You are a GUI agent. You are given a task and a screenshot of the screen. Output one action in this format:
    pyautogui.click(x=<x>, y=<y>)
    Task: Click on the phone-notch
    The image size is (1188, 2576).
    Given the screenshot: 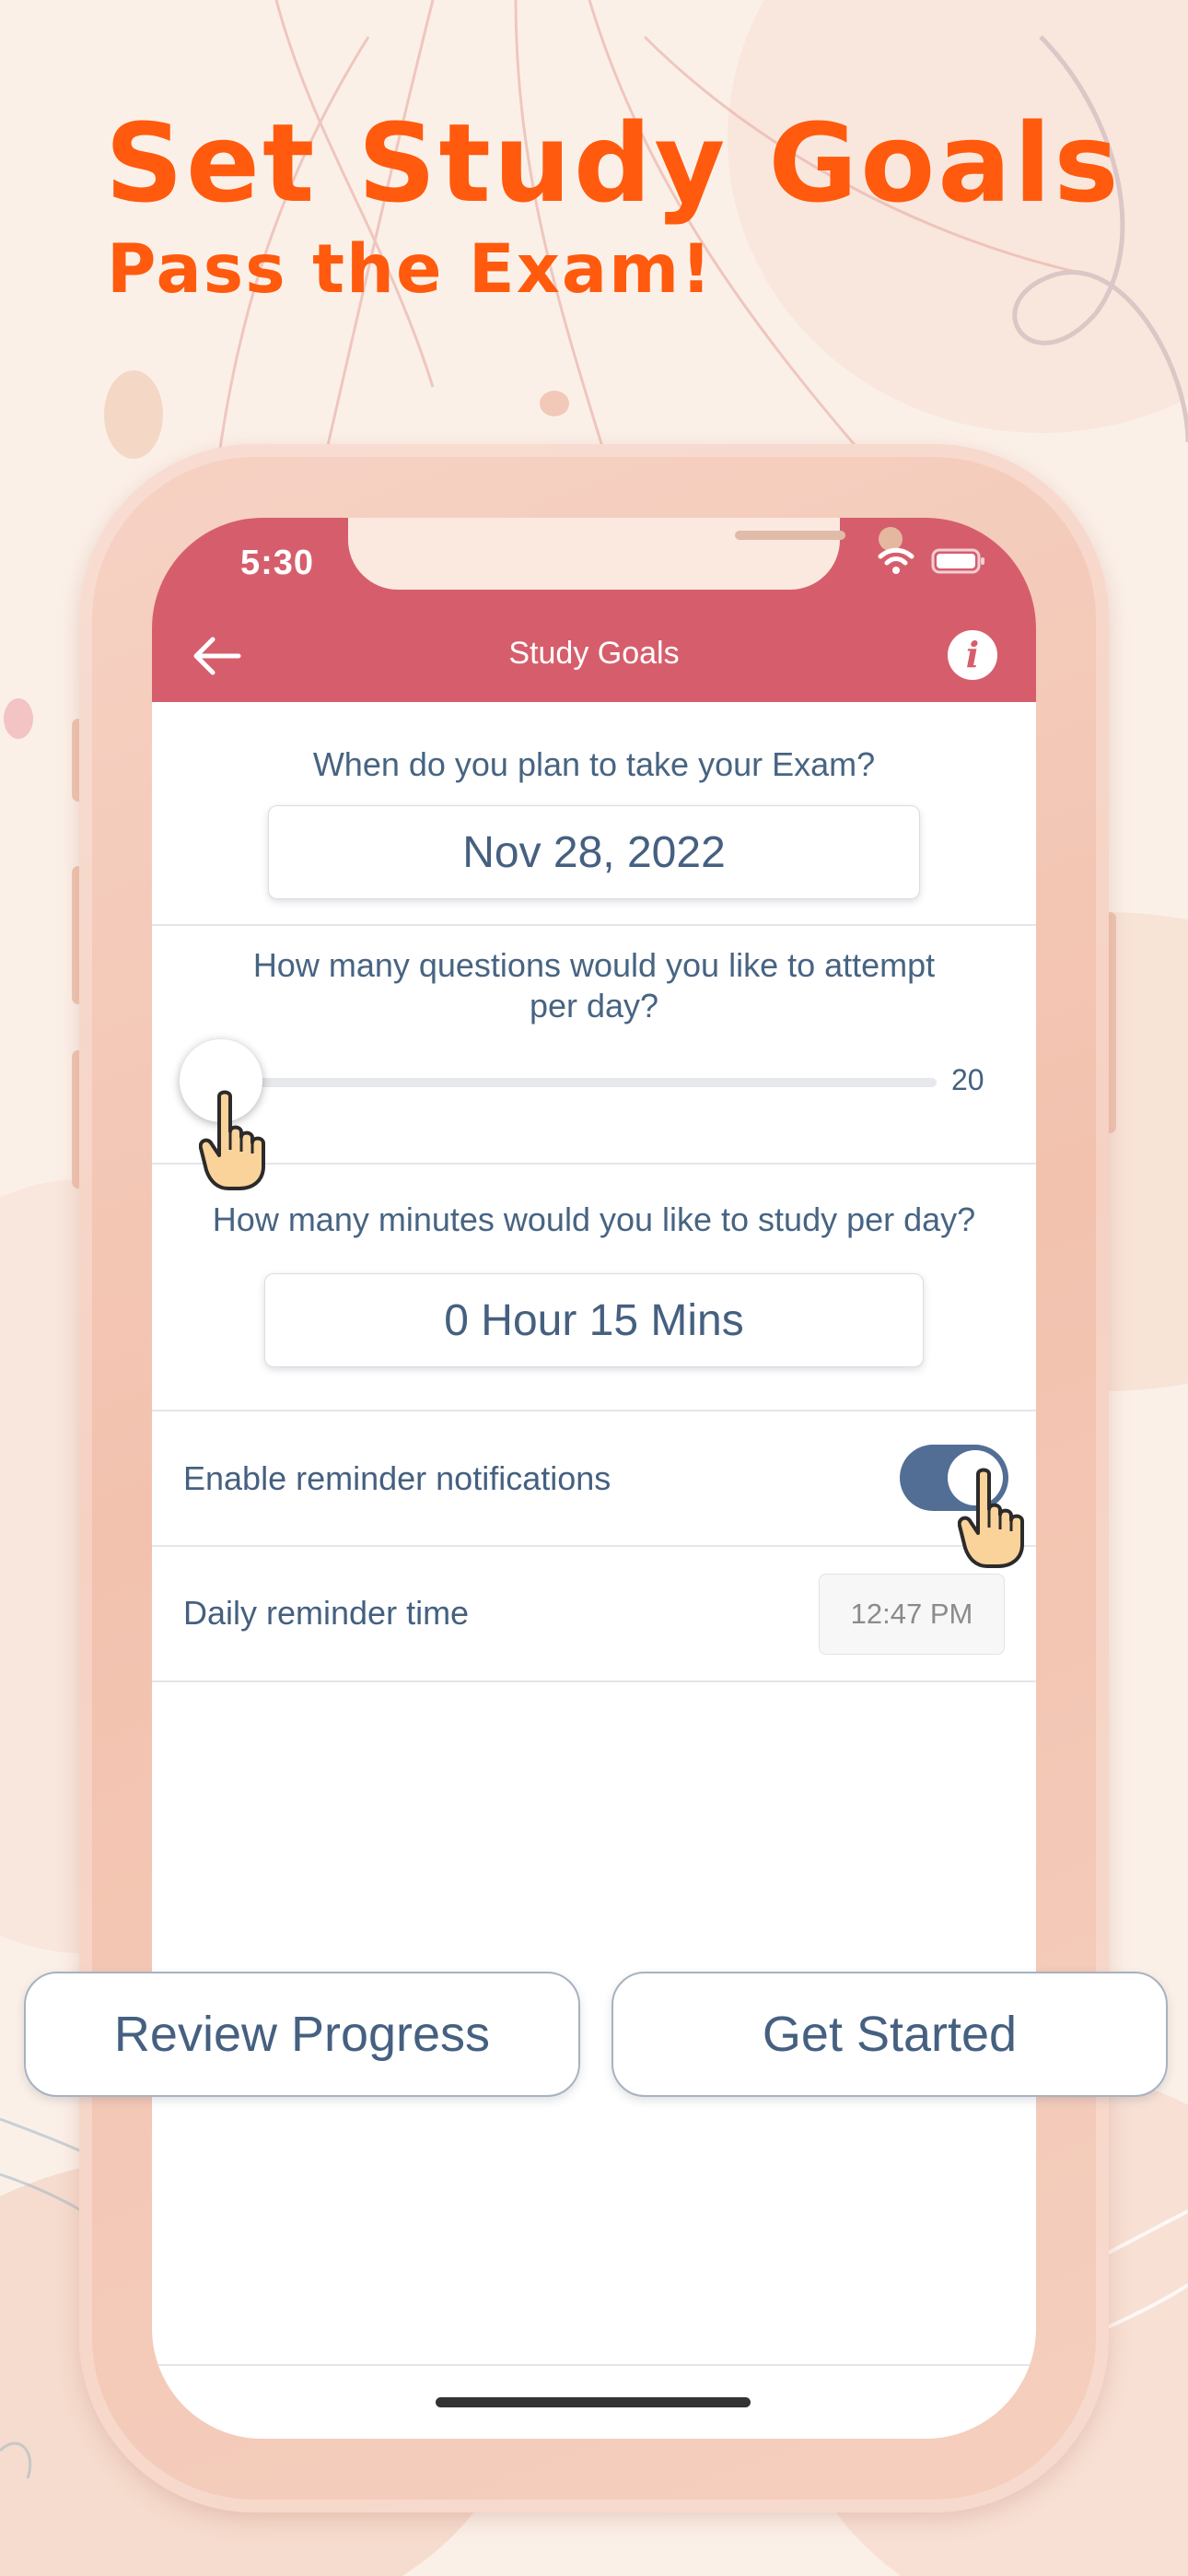 What is the action you would take?
    pyautogui.click(x=625, y=554)
    